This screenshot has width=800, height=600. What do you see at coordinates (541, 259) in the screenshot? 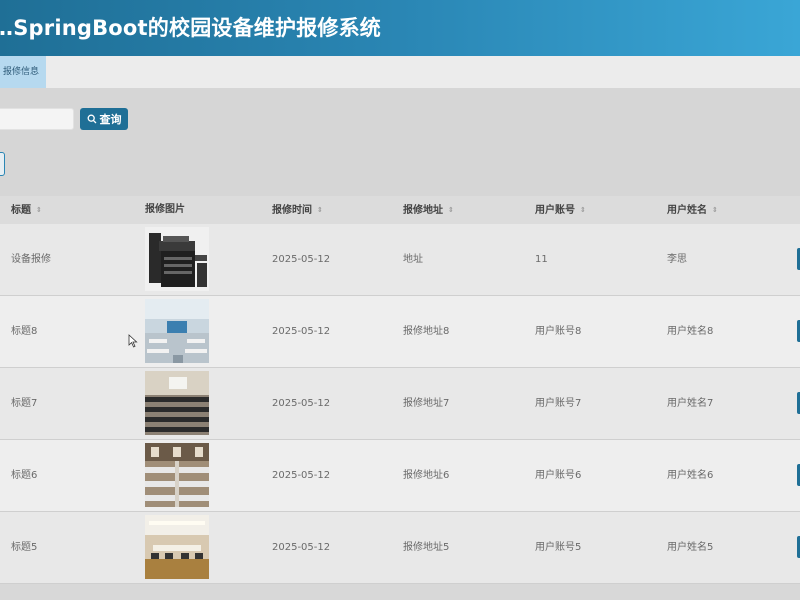
I see `cell-account: 11` at bounding box center [541, 259].